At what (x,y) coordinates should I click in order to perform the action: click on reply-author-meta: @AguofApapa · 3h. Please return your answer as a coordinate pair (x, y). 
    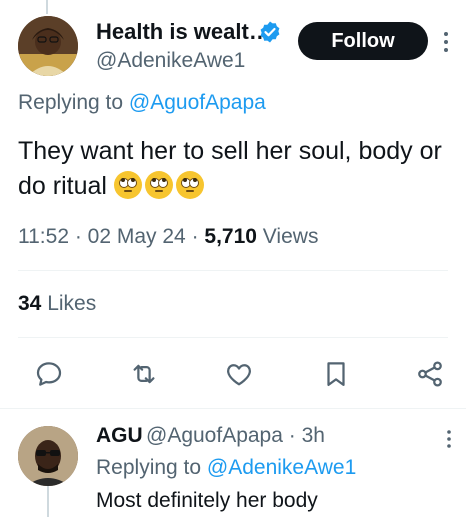
    Looking at the image, I should click on (235, 436).